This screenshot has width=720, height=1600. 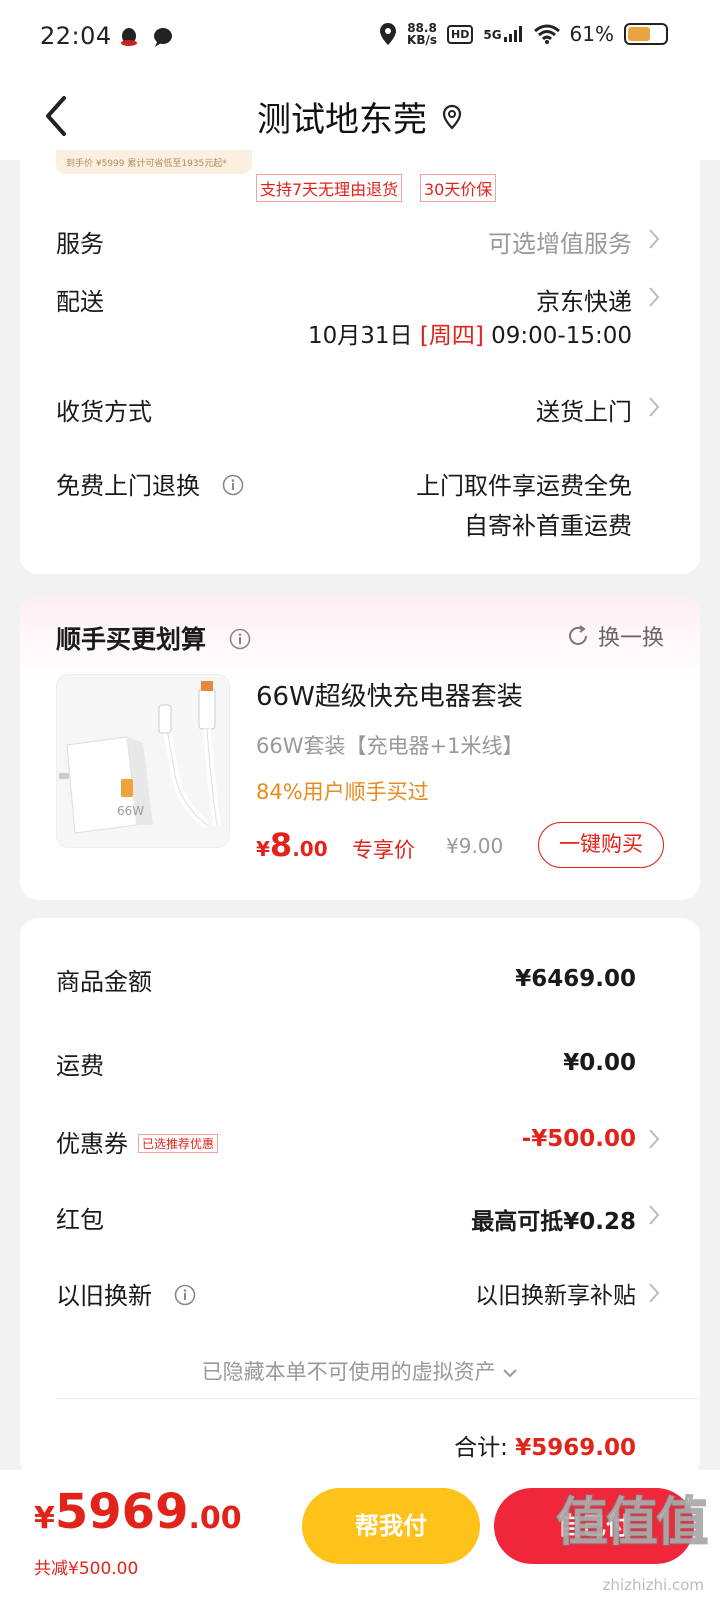 What do you see at coordinates (460, 34) in the screenshot?
I see `hd-icon: HD` at bounding box center [460, 34].